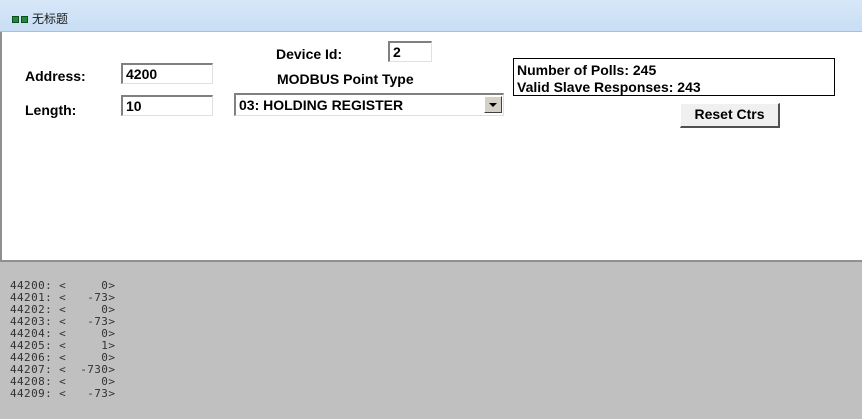  I want to click on length-label: Length:, so click(51, 110).